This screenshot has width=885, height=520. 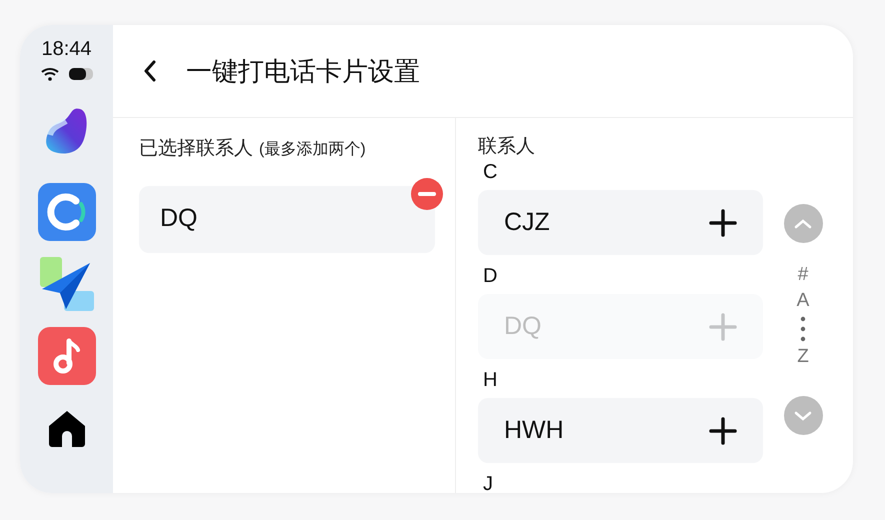 What do you see at coordinates (67, 212) in the screenshot?
I see `c-app-icon` at bounding box center [67, 212].